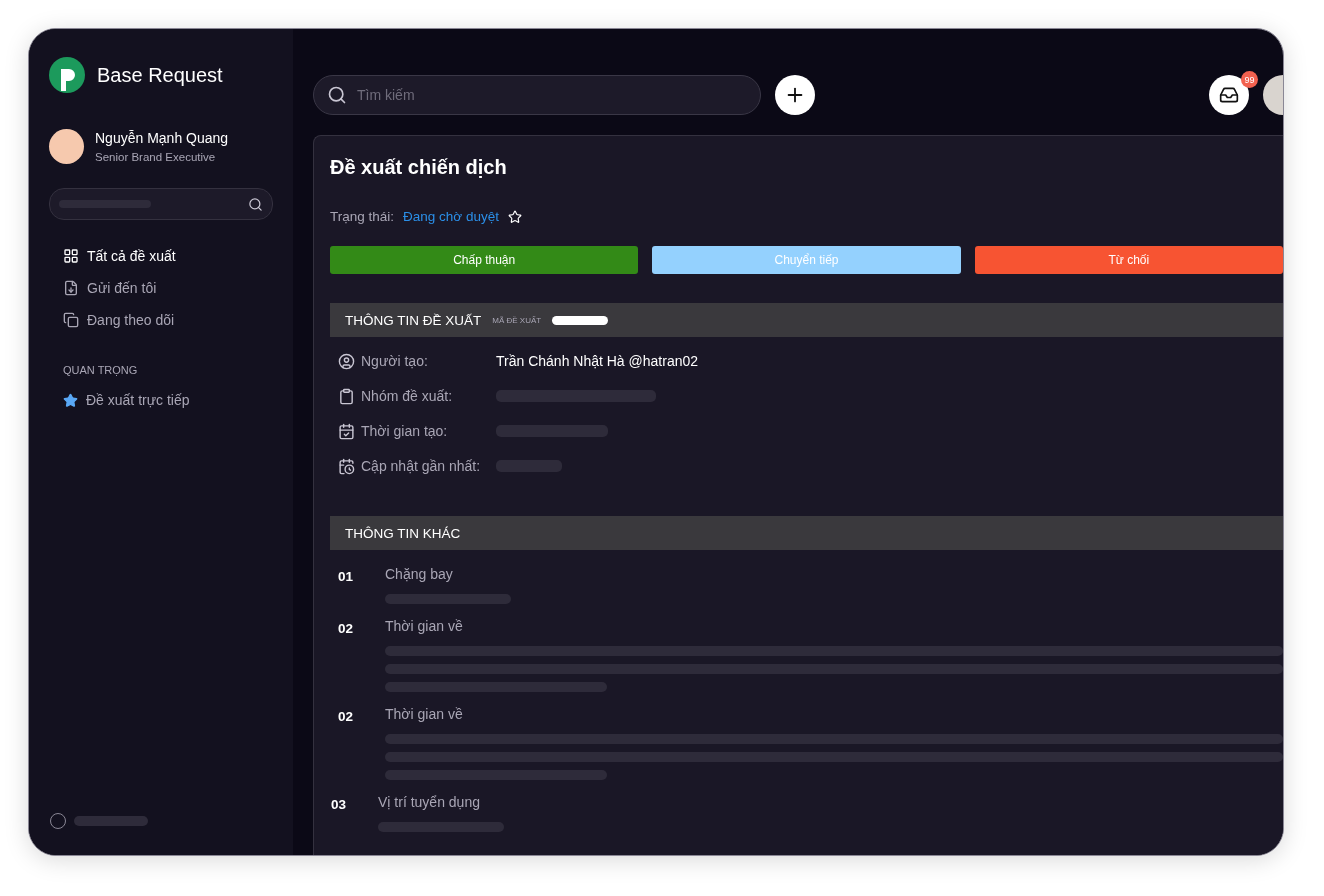 The height and width of the screenshot is (896, 1324). Describe the element at coordinates (537, 95) in the screenshot. I see `search-field: Tìm kiếm` at that location.